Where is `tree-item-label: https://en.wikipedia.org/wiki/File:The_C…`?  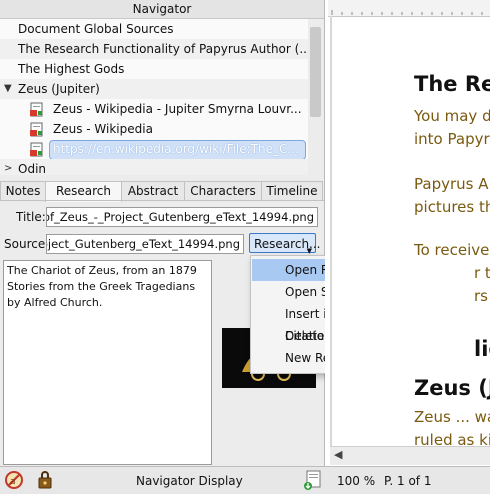
tree-item-label: https://en.wikipedia.org/wiki/File:The_C… is located at coordinates (176, 149).